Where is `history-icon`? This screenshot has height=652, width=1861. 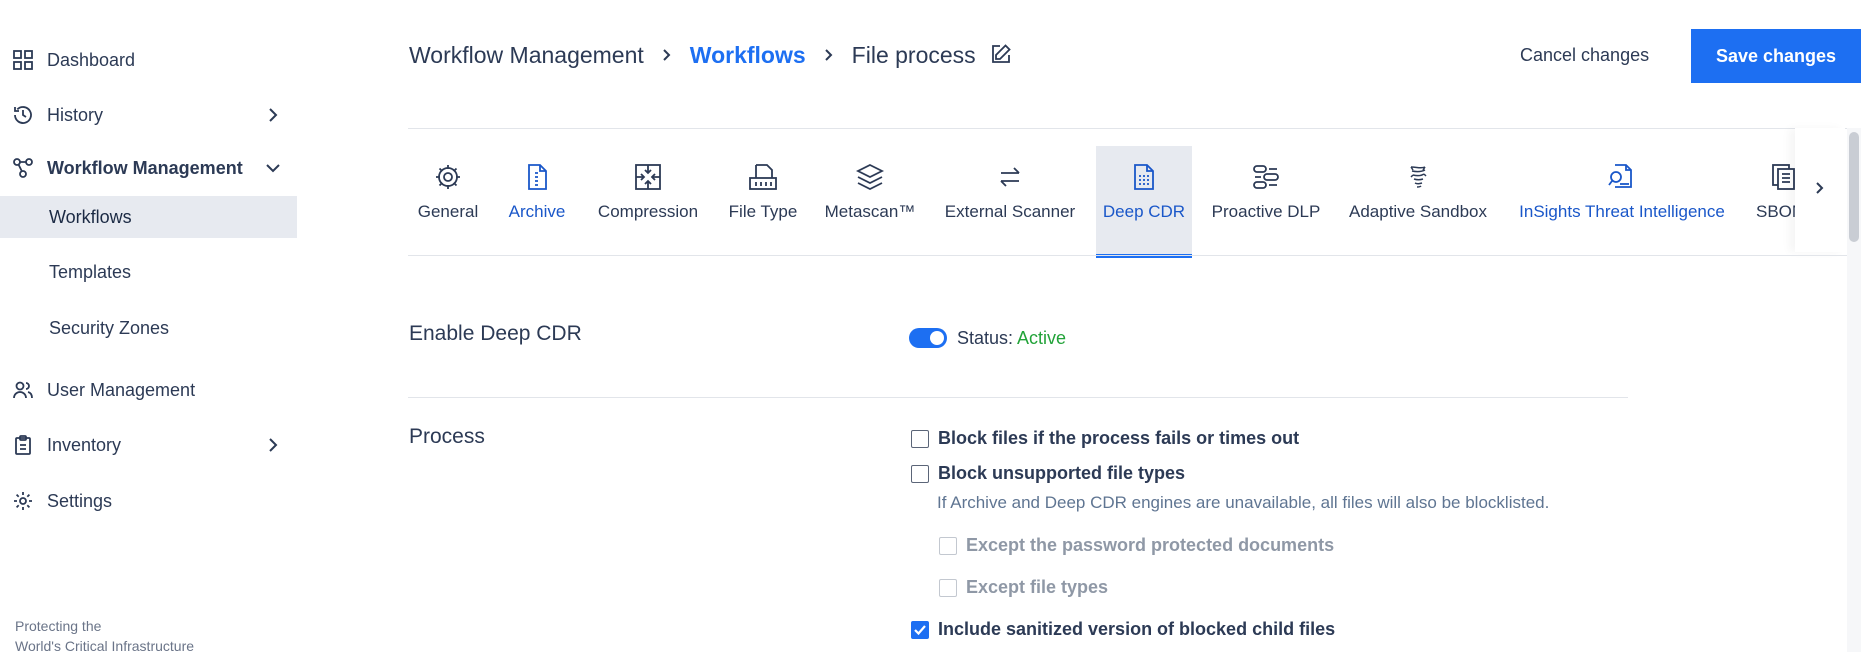
history-icon is located at coordinates (23, 115).